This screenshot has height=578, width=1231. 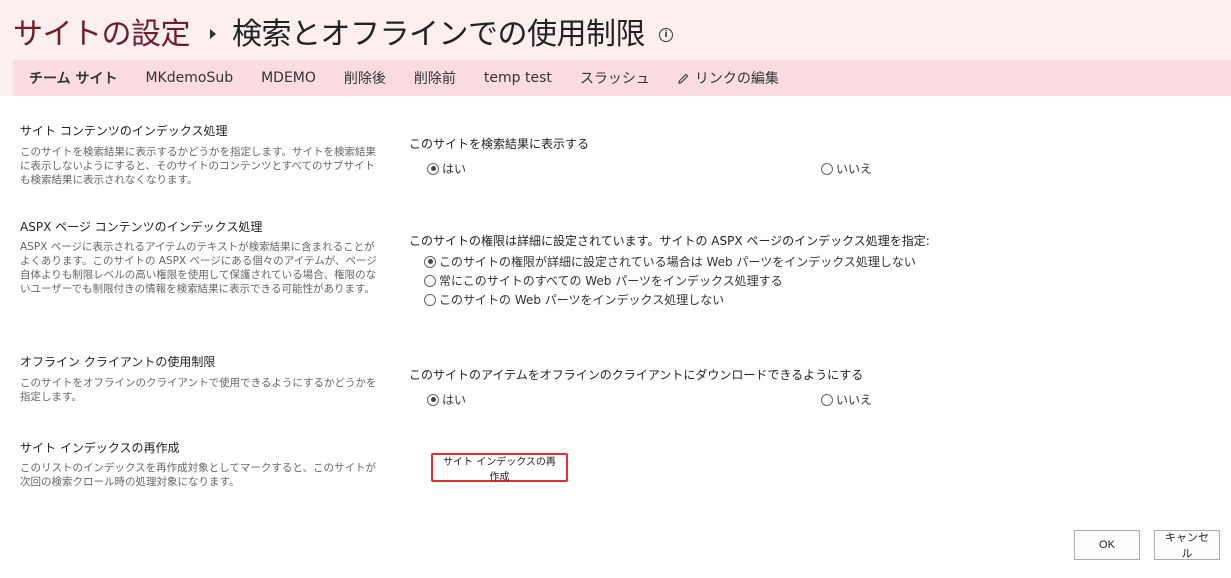 I want to click on title-row: サイトの設定 検索とオフラインでの使用制限 i, so click(x=343, y=31).